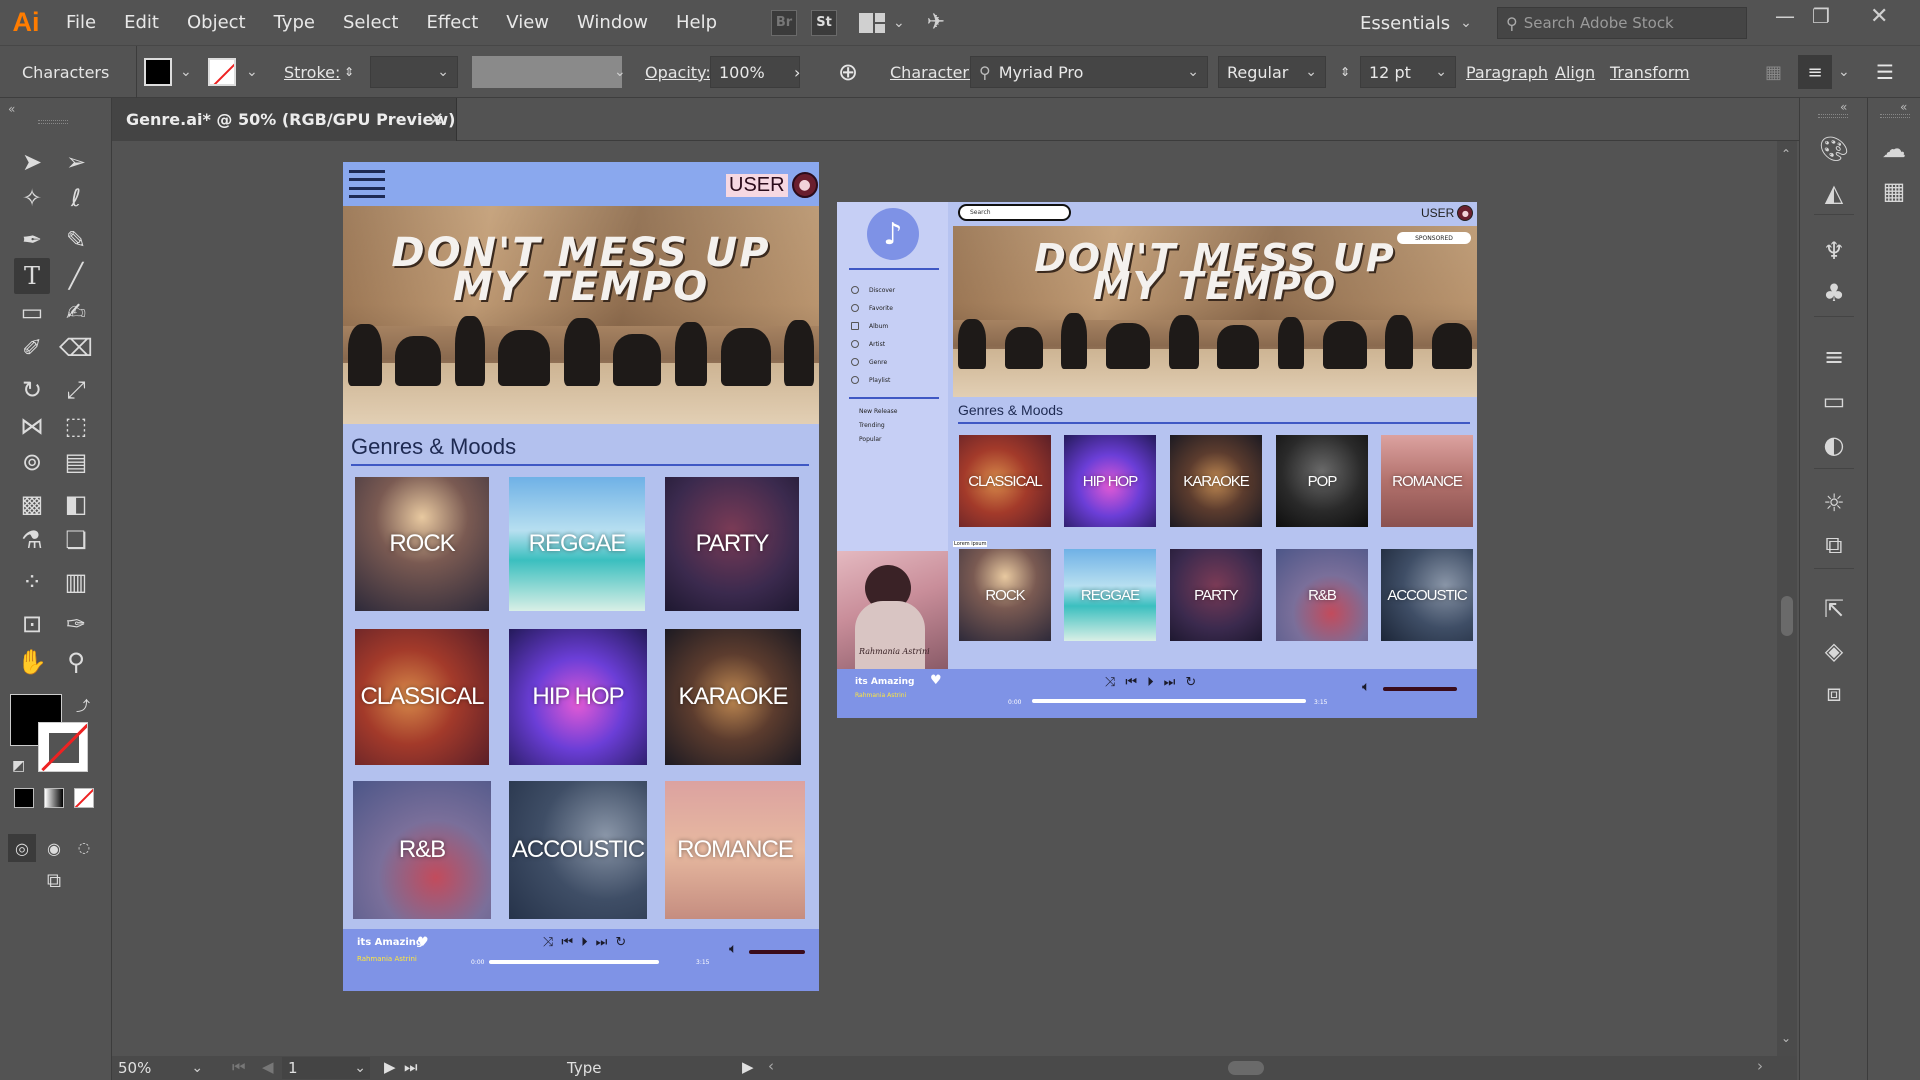 Image resolution: width=1920 pixels, height=1080 pixels. Describe the element at coordinates (878, 411) in the screenshot. I see `nav-new-release: New Release` at that location.